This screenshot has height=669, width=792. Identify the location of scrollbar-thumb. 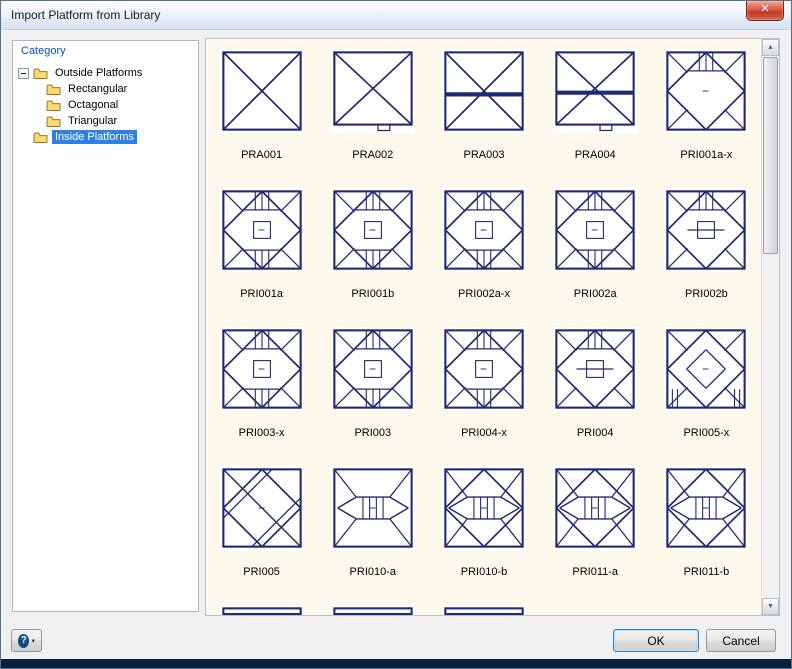
(770, 155).